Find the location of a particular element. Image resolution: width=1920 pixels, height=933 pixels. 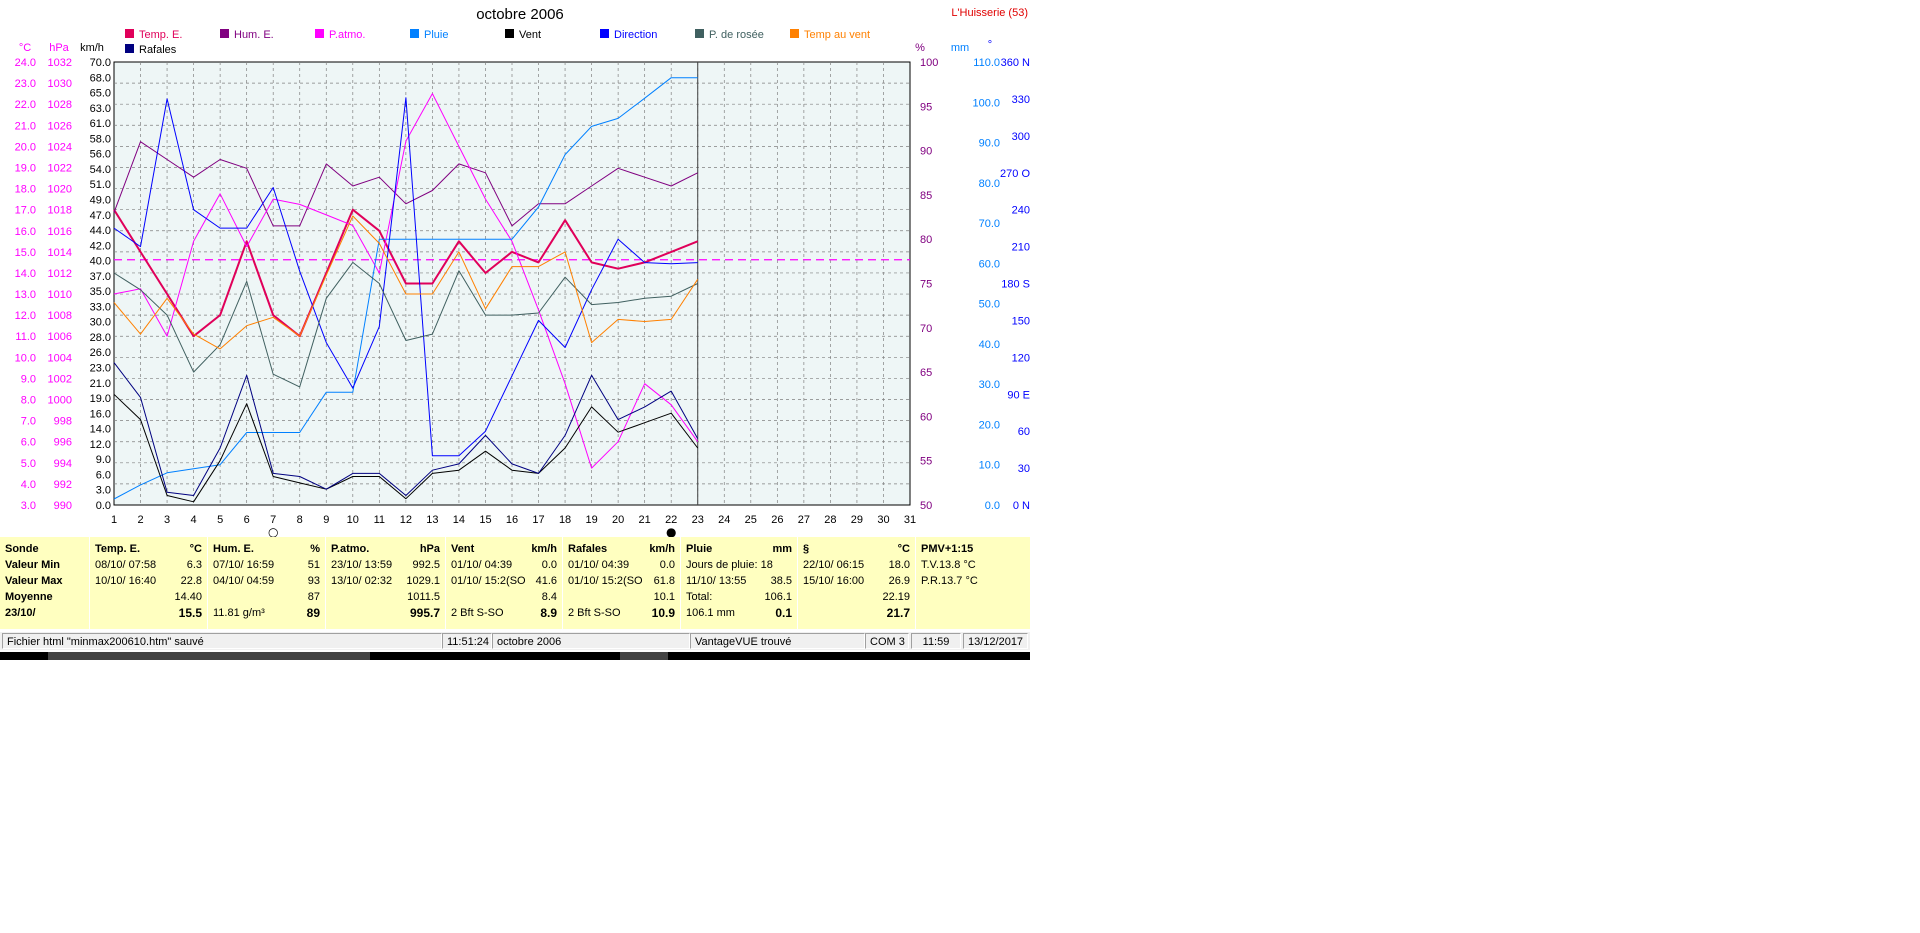

axis-tick-label-temp: 7.0 is located at coordinates (28, 422).